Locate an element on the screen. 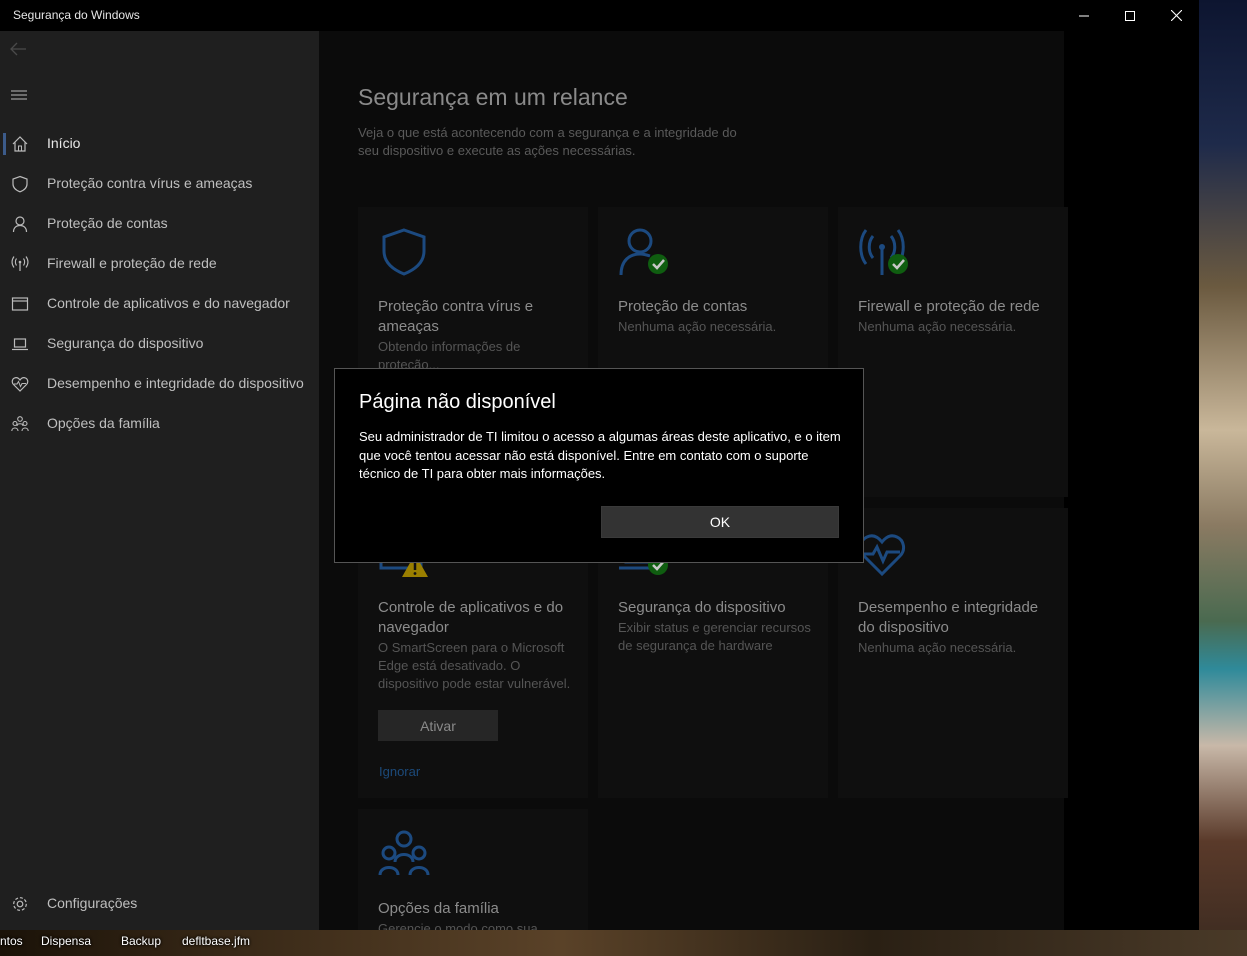  card-title: Firewall e proteção de rede is located at coordinates (949, 306).